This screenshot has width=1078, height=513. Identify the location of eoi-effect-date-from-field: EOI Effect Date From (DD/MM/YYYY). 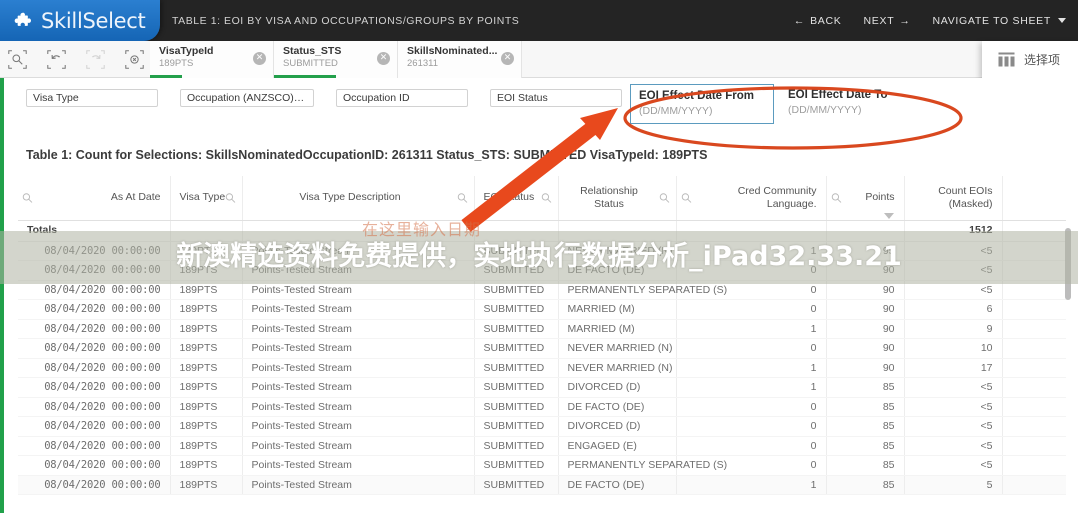
(702, 104).